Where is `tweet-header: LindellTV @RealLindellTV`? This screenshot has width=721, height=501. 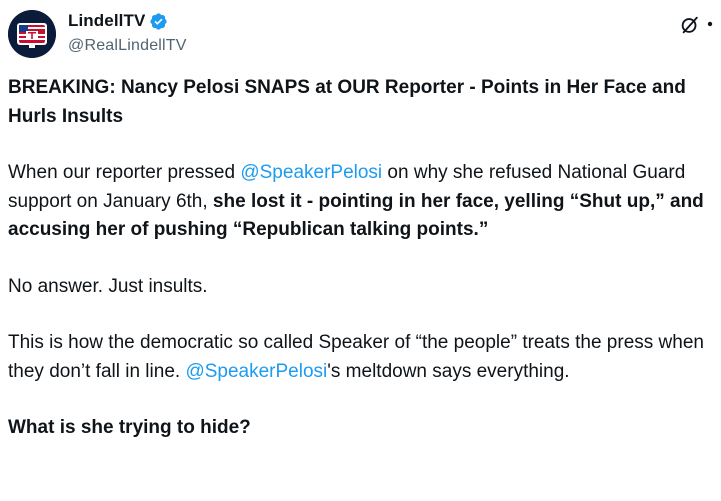
tweet-header: LindellTV @RealLindellTV is located at coordinates (360, 34).